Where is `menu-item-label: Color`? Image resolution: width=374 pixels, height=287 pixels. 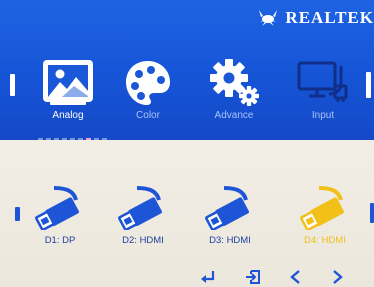 menu-item-label: Color is located at coordinates (148, 115).